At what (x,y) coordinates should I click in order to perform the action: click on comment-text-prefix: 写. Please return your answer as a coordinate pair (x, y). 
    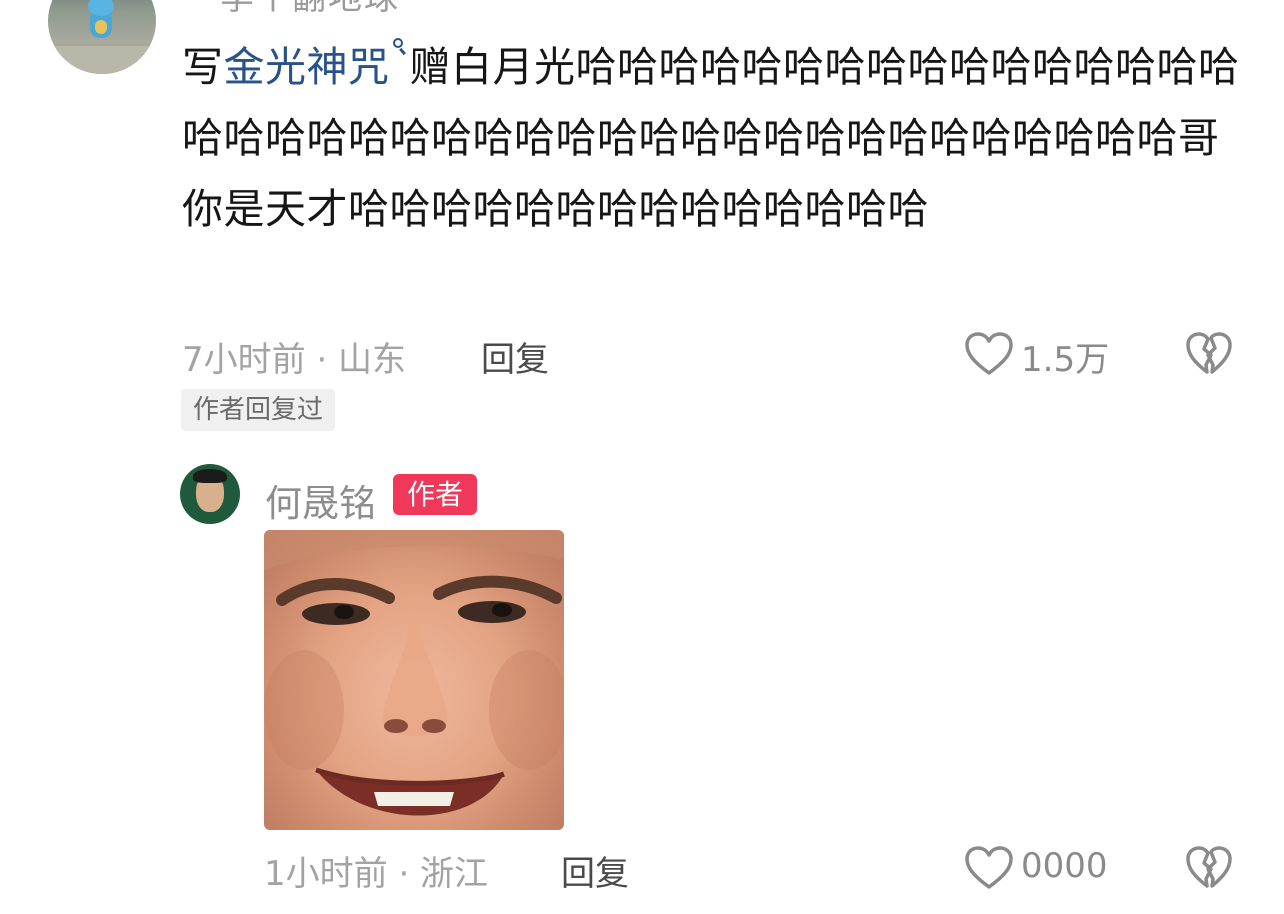
    Looking at the image, I should click on (203, 67).